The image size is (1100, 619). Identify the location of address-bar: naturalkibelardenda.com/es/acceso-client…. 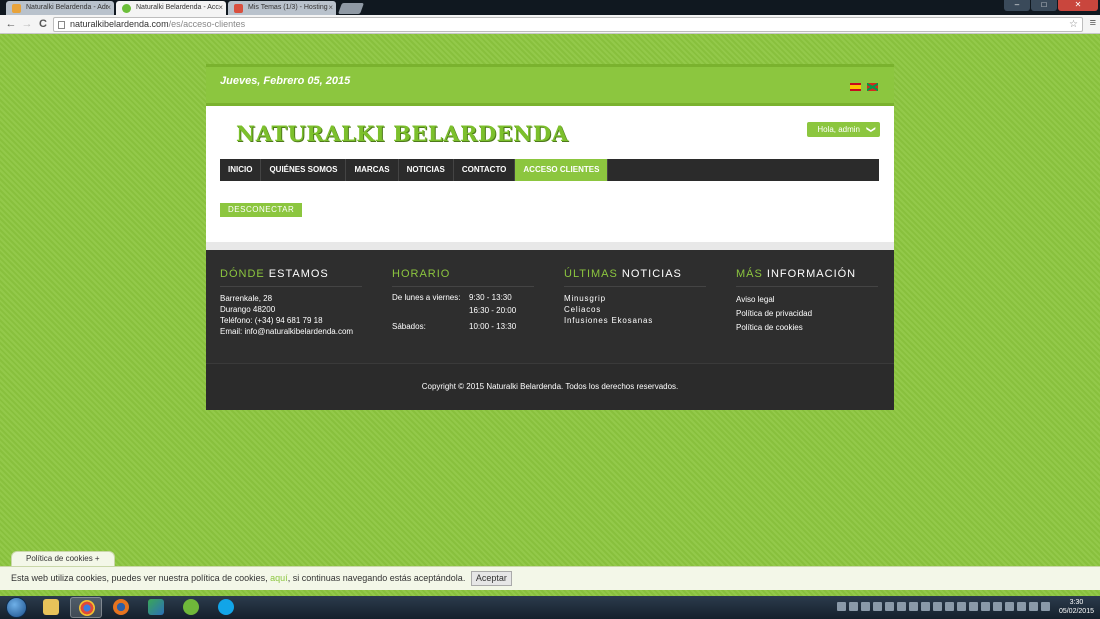
(568, 24).